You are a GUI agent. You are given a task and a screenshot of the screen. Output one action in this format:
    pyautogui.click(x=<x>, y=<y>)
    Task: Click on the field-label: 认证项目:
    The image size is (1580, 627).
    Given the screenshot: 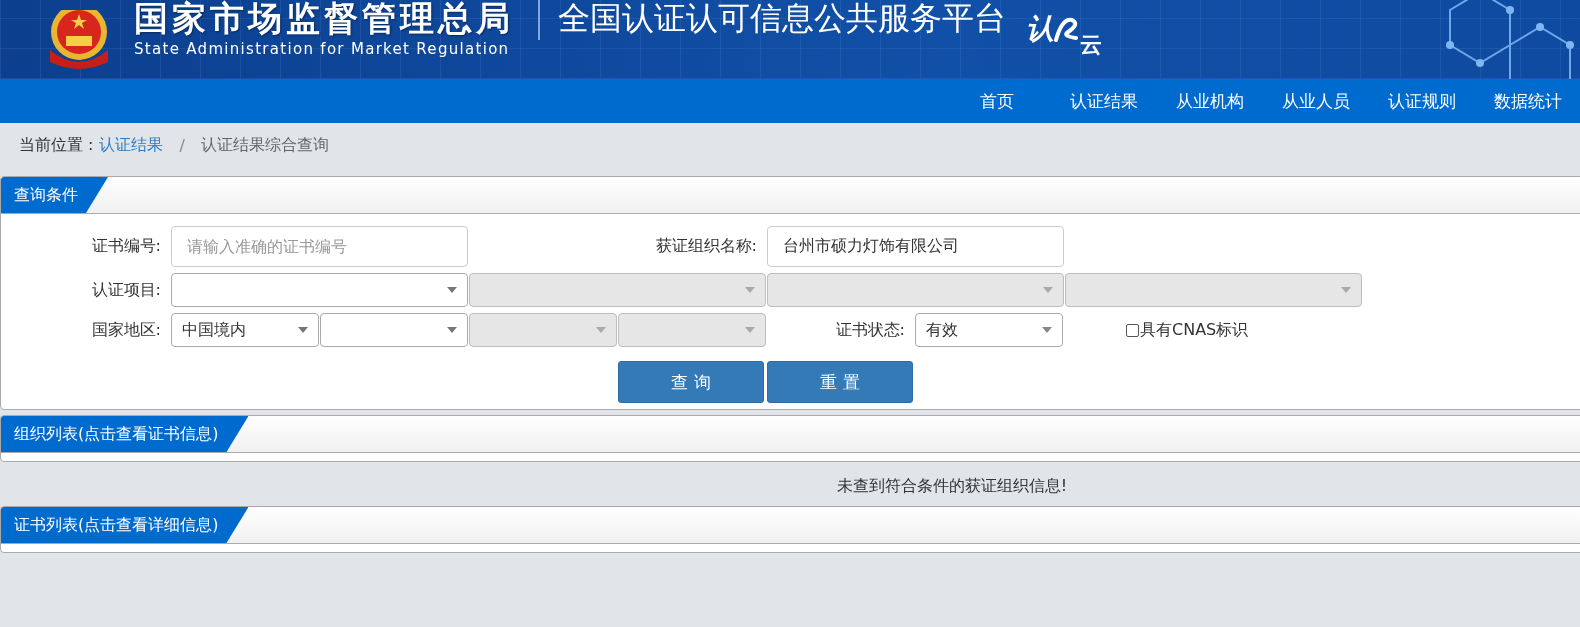 What is the action you would take?
    pyautogui.click(x=126, y=290)
    